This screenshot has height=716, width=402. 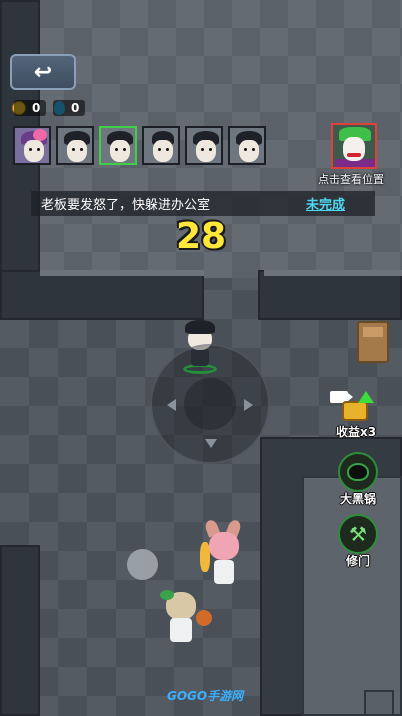 What do you see at coordinates (354, 146) in the screenshot?
I see `boss-portrait-button` at bounding box center [354, 146].